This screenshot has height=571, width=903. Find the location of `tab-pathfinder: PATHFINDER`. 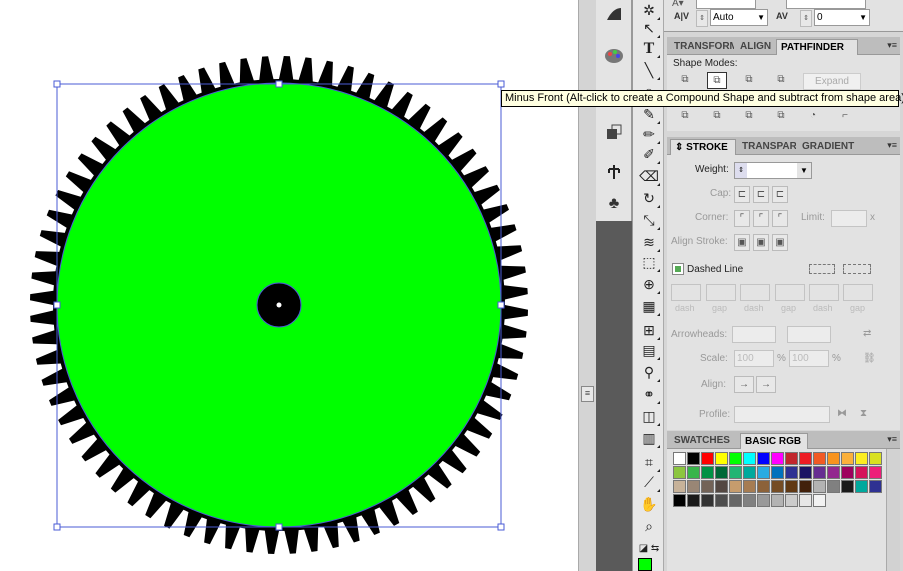

tab-pathfinder: PATHFINDER is located at coordinates (817, 47).